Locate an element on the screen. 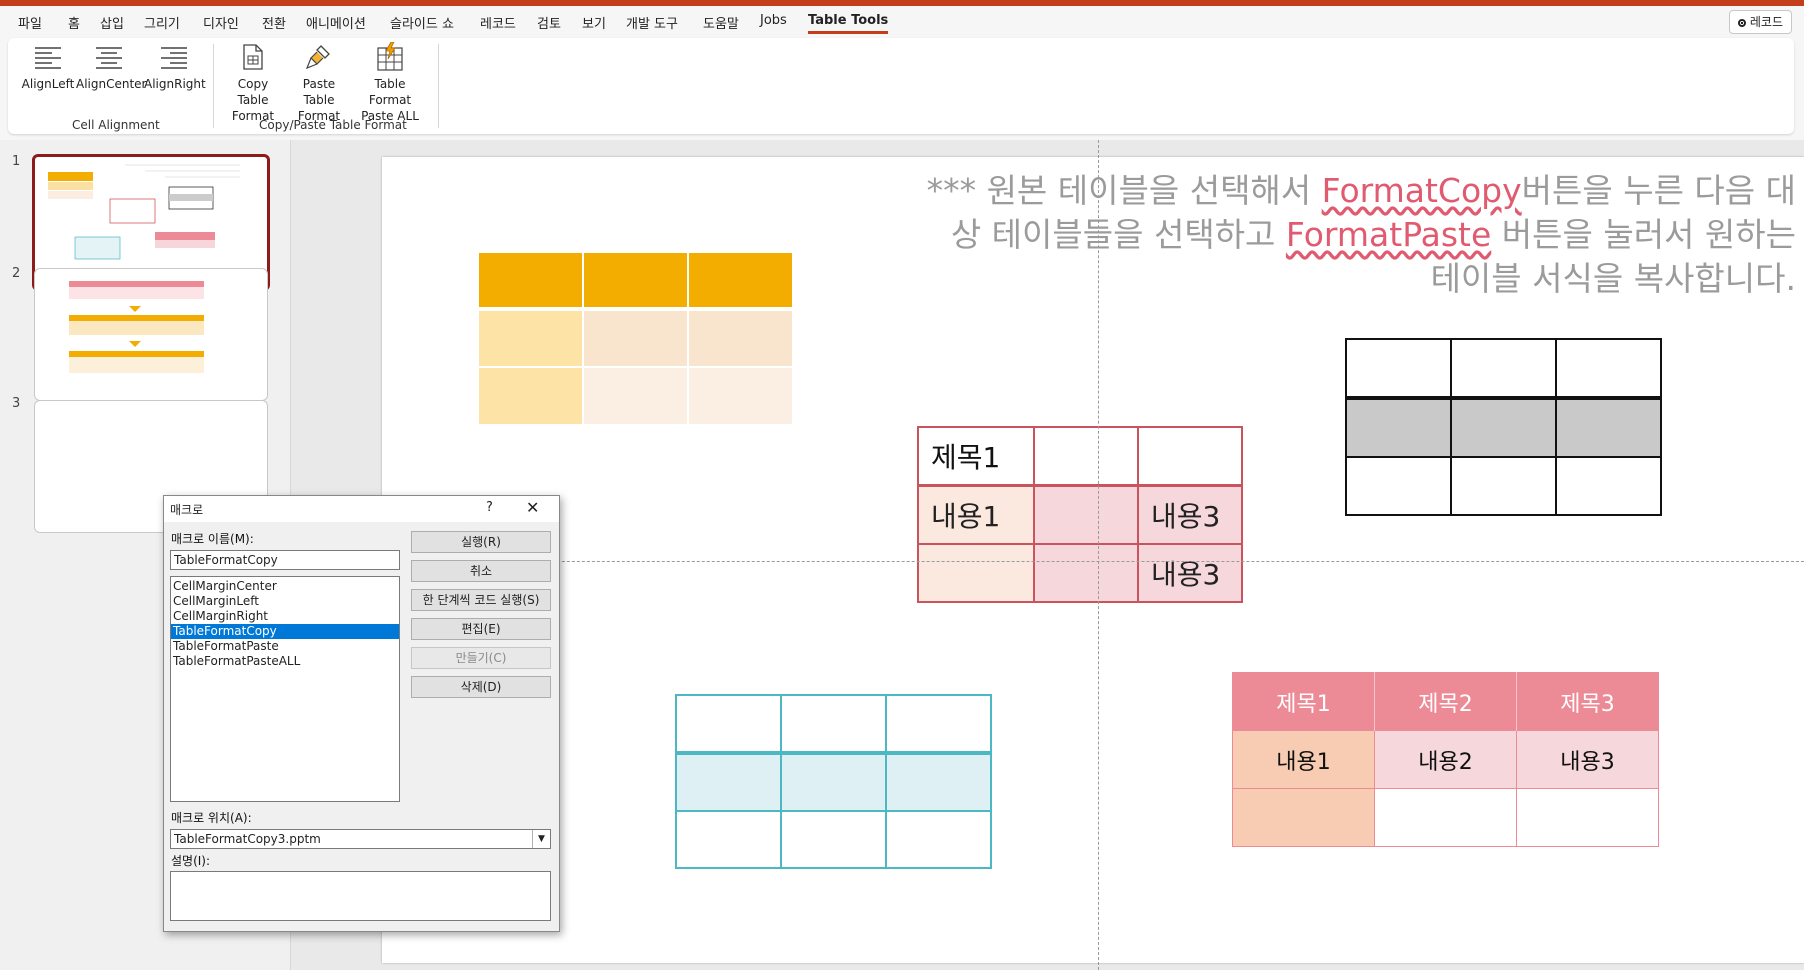 The height and width of the screenshot is (970, 1804). description-field is located at coordinates (360, 896).